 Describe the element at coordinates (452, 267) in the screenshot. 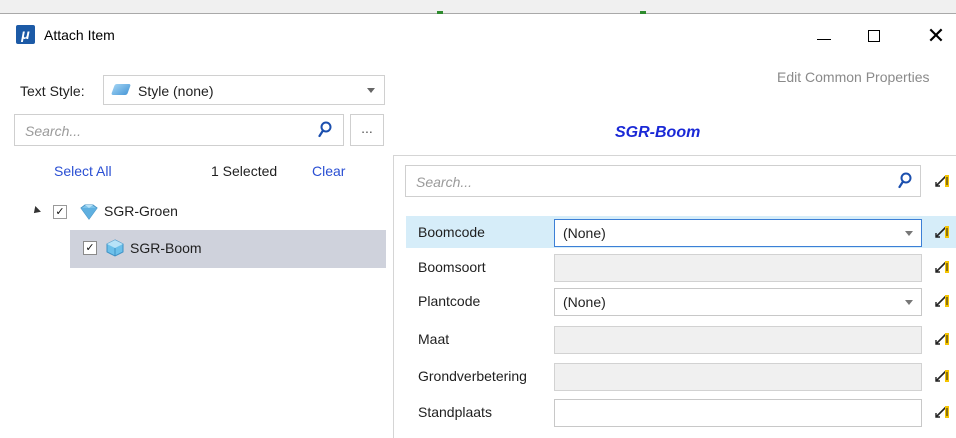

I see `property-label: Boomsoort` at that location.